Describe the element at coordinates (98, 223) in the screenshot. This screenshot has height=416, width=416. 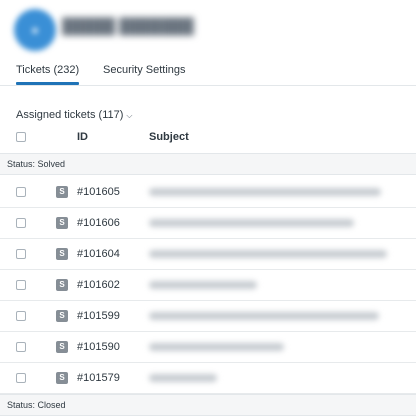
I see `ticket-id: #101606` at that location.